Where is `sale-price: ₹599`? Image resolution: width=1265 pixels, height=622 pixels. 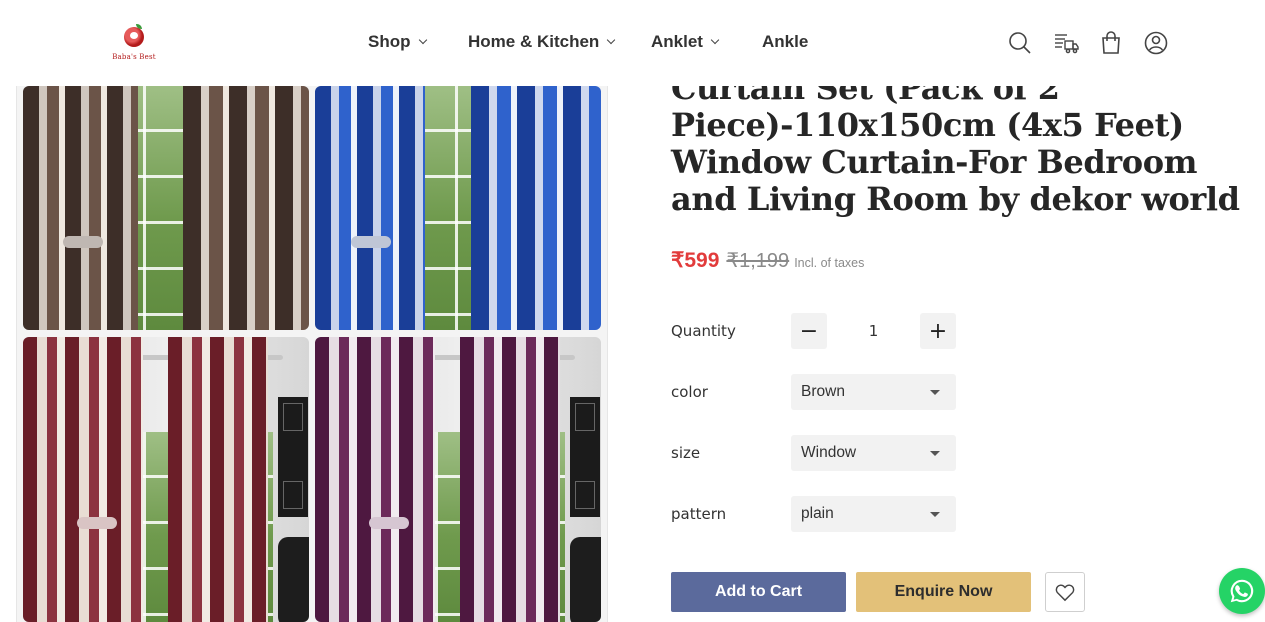 sale-price: ₹599 is located at coordinates (695, 260).